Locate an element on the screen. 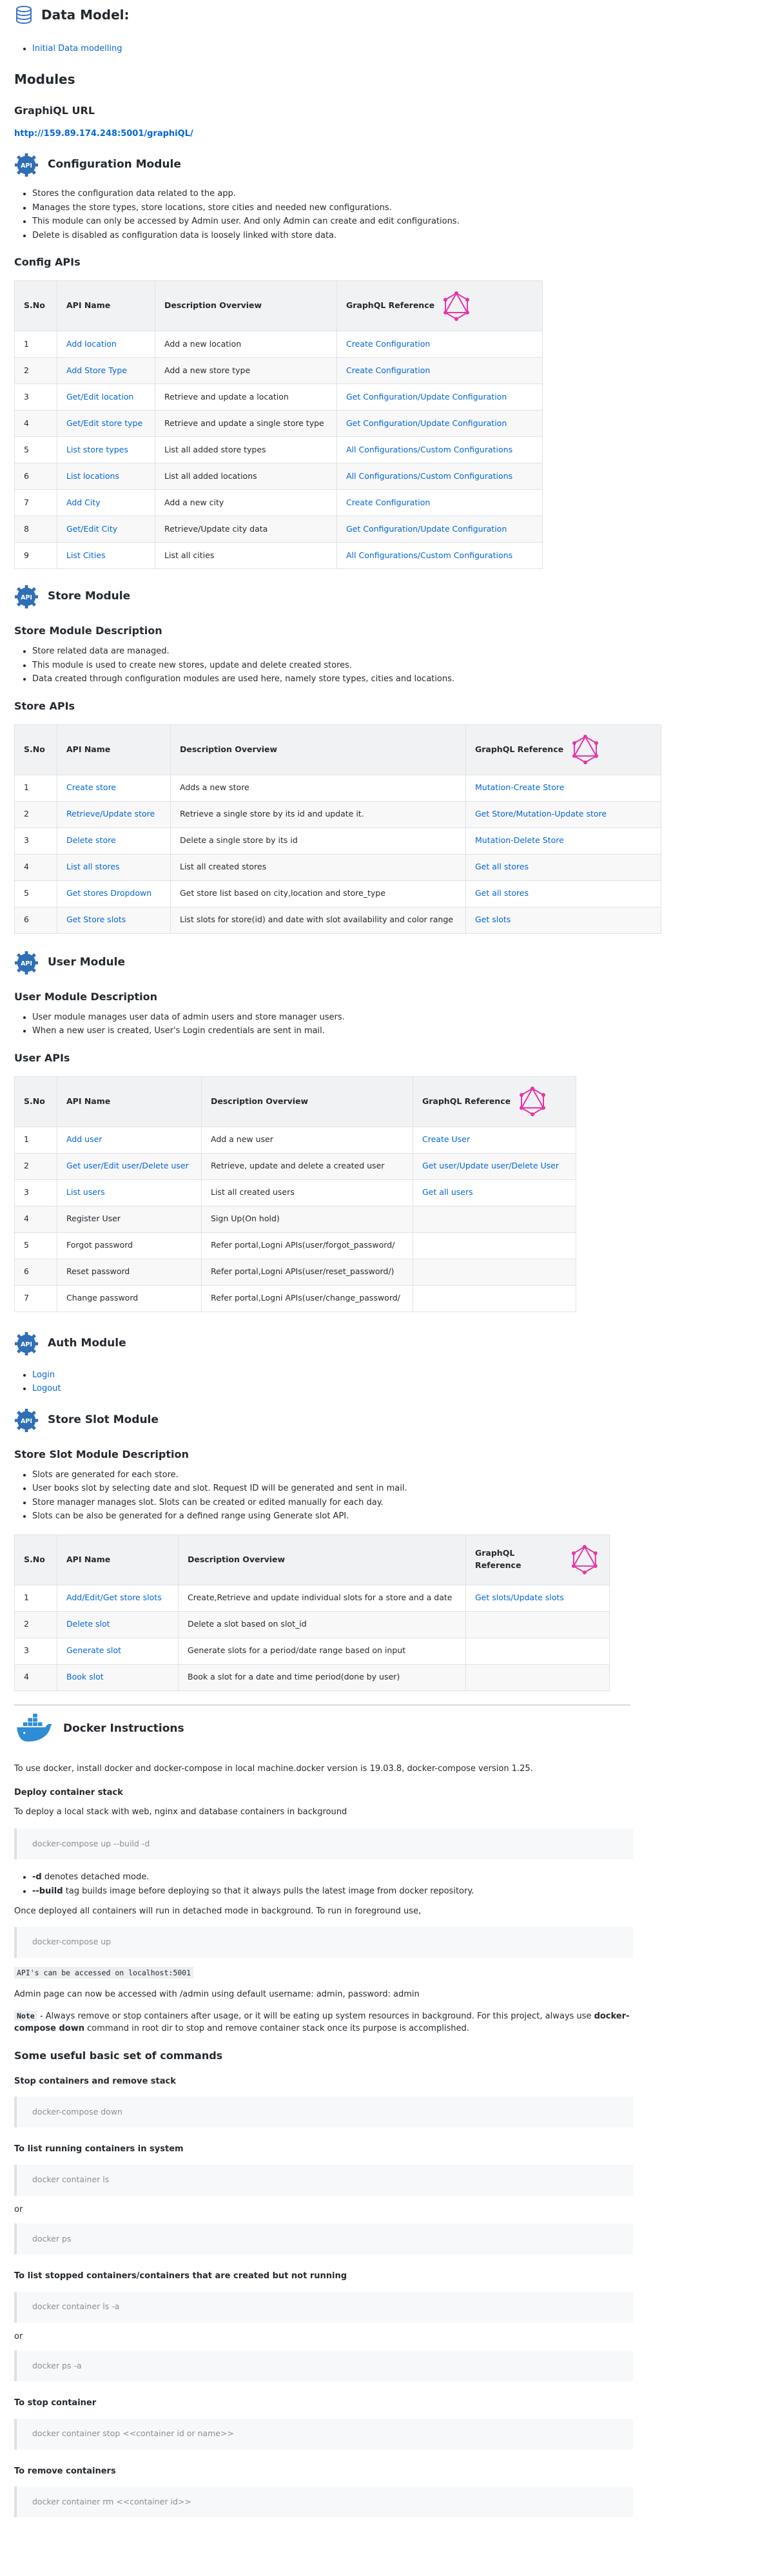  deploy-heading: Deploy container stack is located at coordinates (68, 1792).